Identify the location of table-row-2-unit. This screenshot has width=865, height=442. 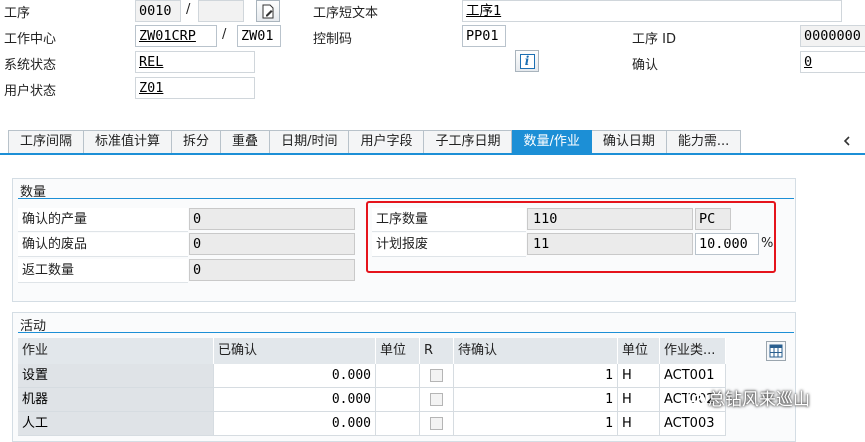
(398, 400).